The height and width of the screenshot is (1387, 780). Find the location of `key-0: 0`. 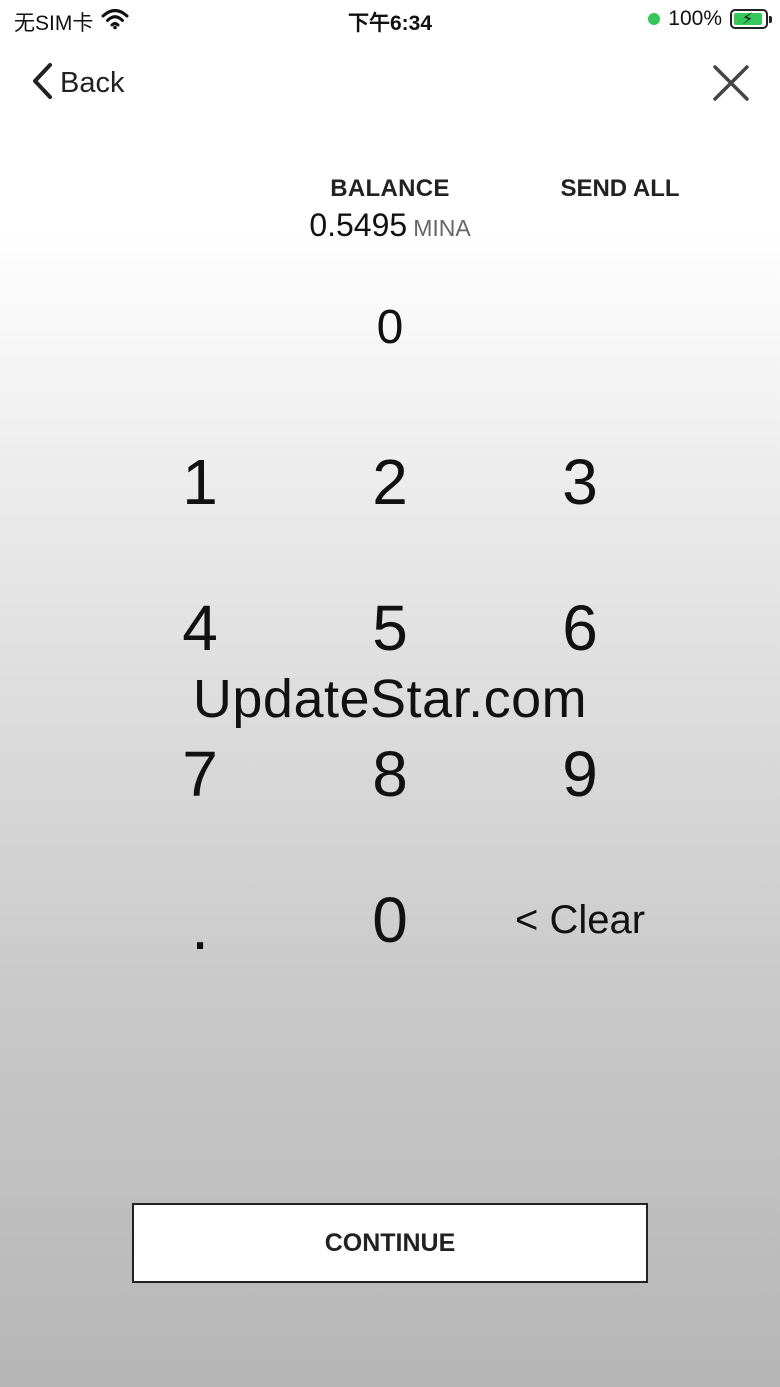

key-0: 0 is located at coordinates (390, 920).